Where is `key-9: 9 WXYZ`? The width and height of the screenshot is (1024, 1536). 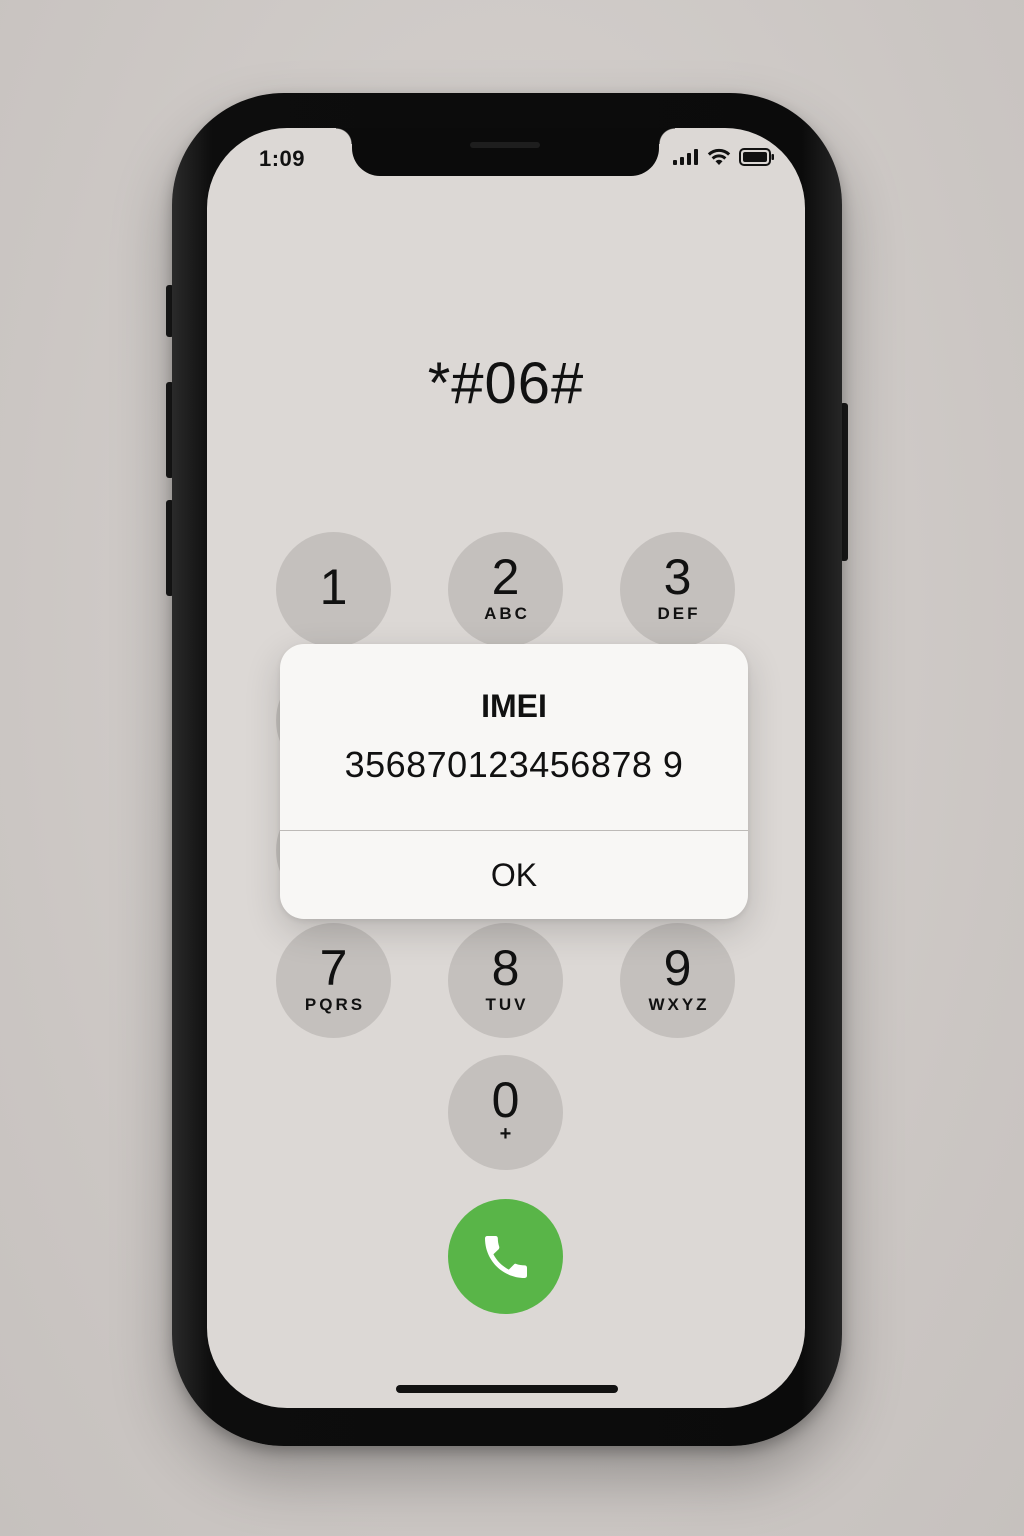 key-9: 9 WXYZ is located at coordinates (677, 980).